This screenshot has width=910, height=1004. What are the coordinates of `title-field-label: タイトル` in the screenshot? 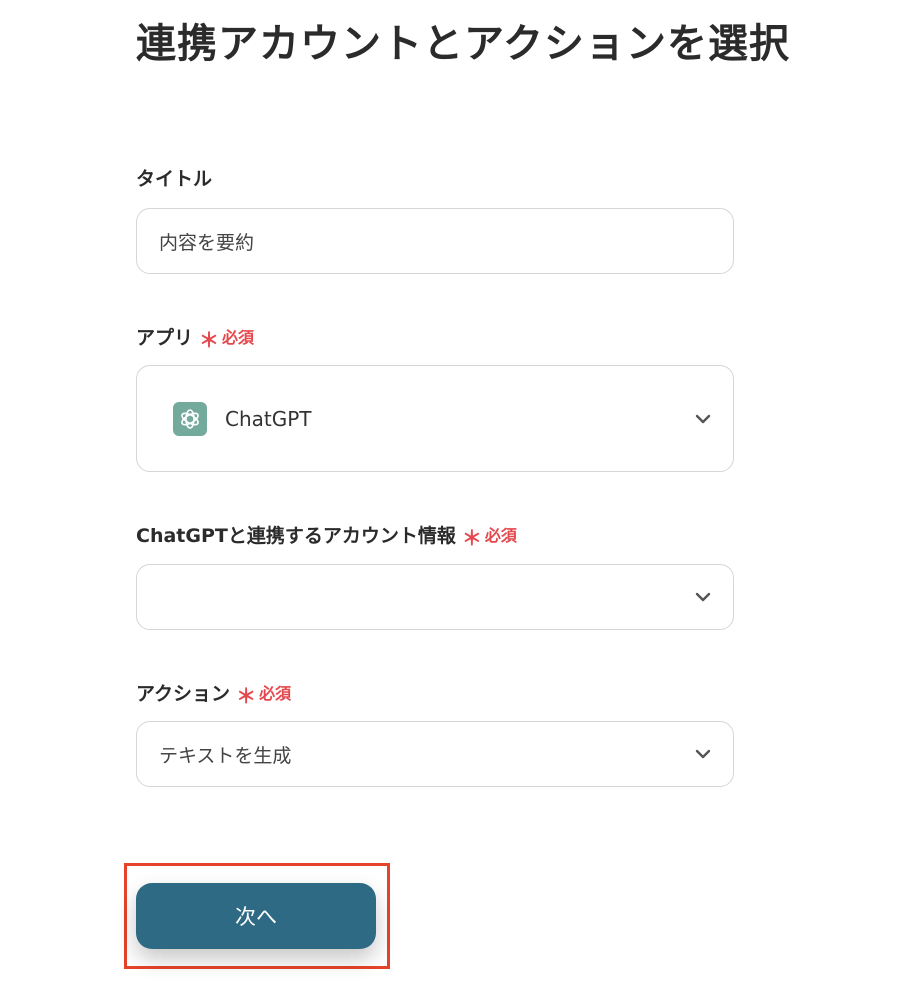 It's located at (174, 179).